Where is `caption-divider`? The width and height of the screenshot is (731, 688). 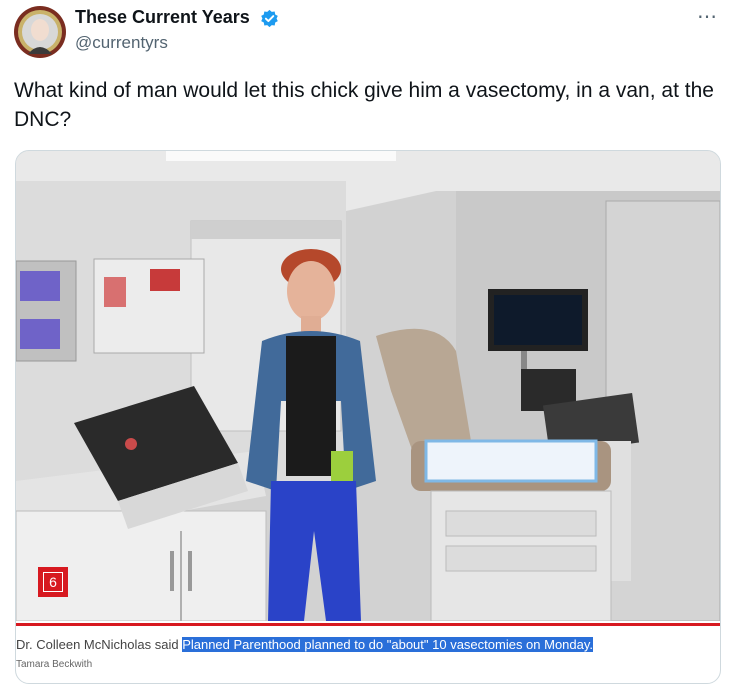
caption-divider is located at coordinates (368, 624).